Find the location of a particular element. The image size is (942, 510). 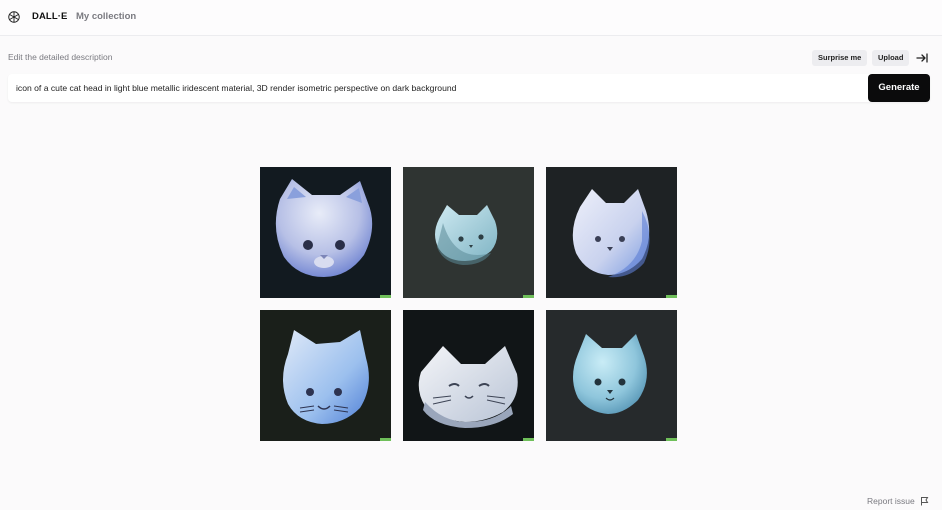

report-issue-link: Report issue is located at coordinates (891, 501).